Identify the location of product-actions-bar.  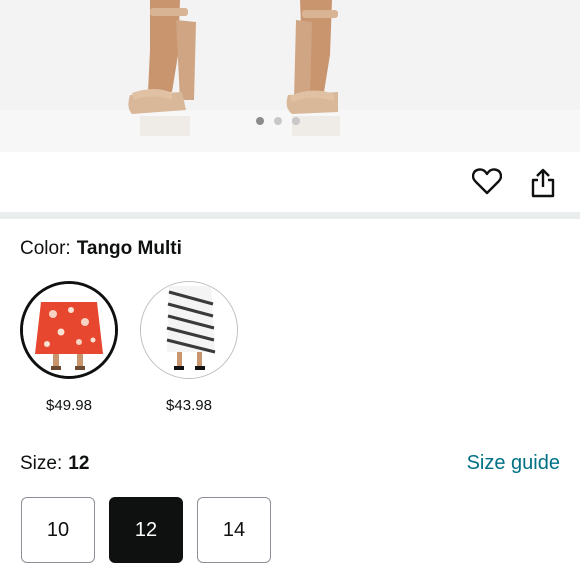
(290, 182).